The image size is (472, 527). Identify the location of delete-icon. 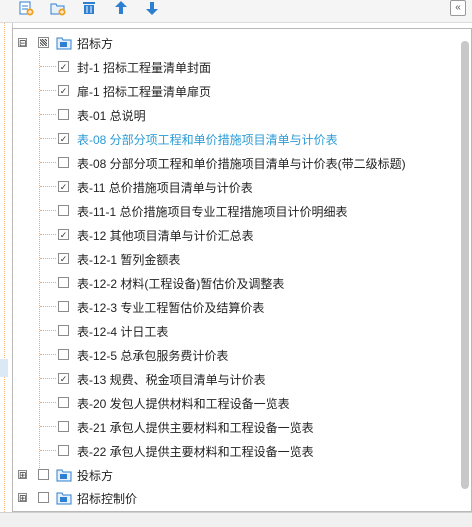
(89, 8).